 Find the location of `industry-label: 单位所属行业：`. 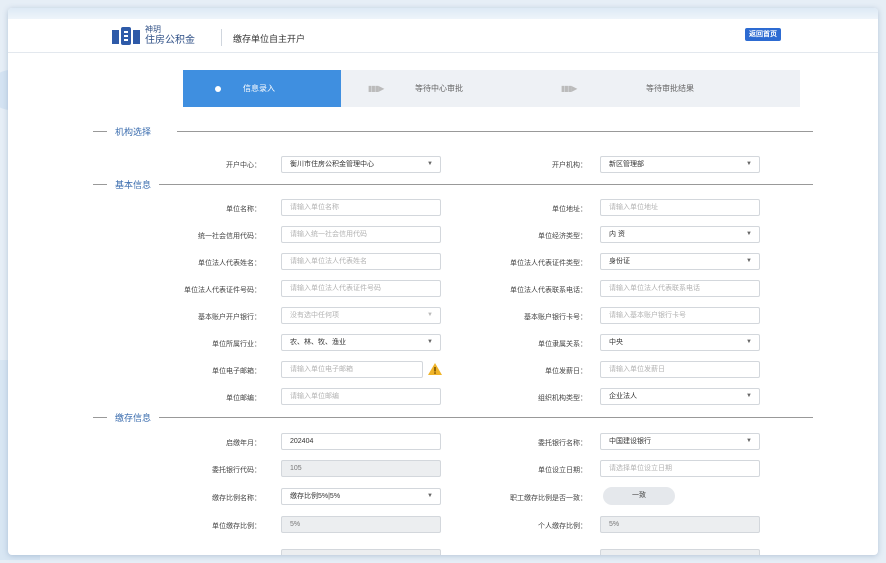

industry-label: 单位所属行业： is located at coordinates (236, 344).